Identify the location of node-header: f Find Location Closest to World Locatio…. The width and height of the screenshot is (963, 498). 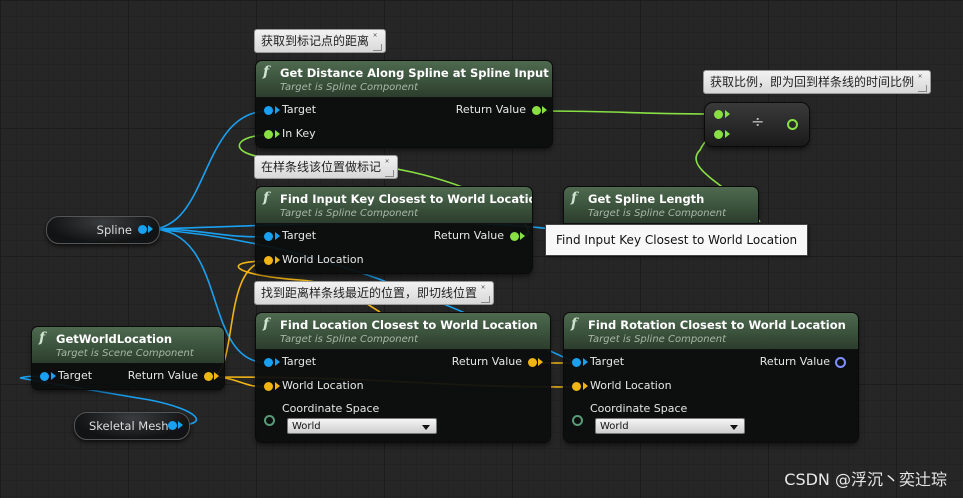
(403, 331).